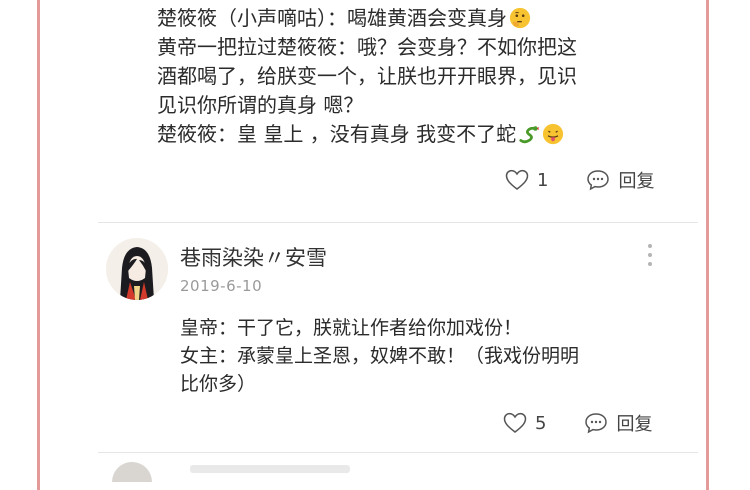 The image size is (750, 490). I want to click on top-comment-actions: 1 回复, so click(579, 180).